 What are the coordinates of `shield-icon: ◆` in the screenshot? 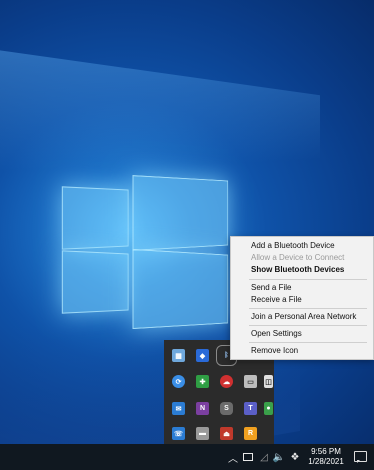 It's located at (202, 355).